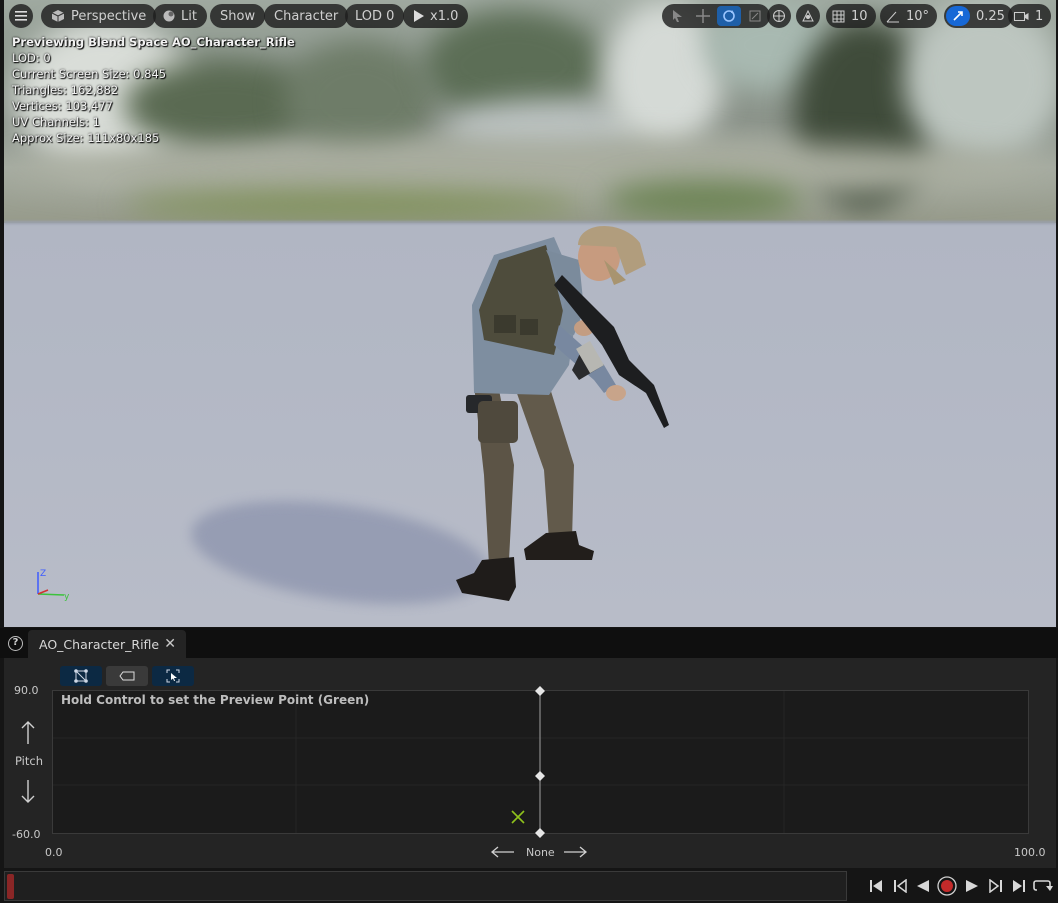 Image resolution: width=1058 pixels, height=903 pixels. I want to click on rotation-snap-button: 10°, so click(909, 16).